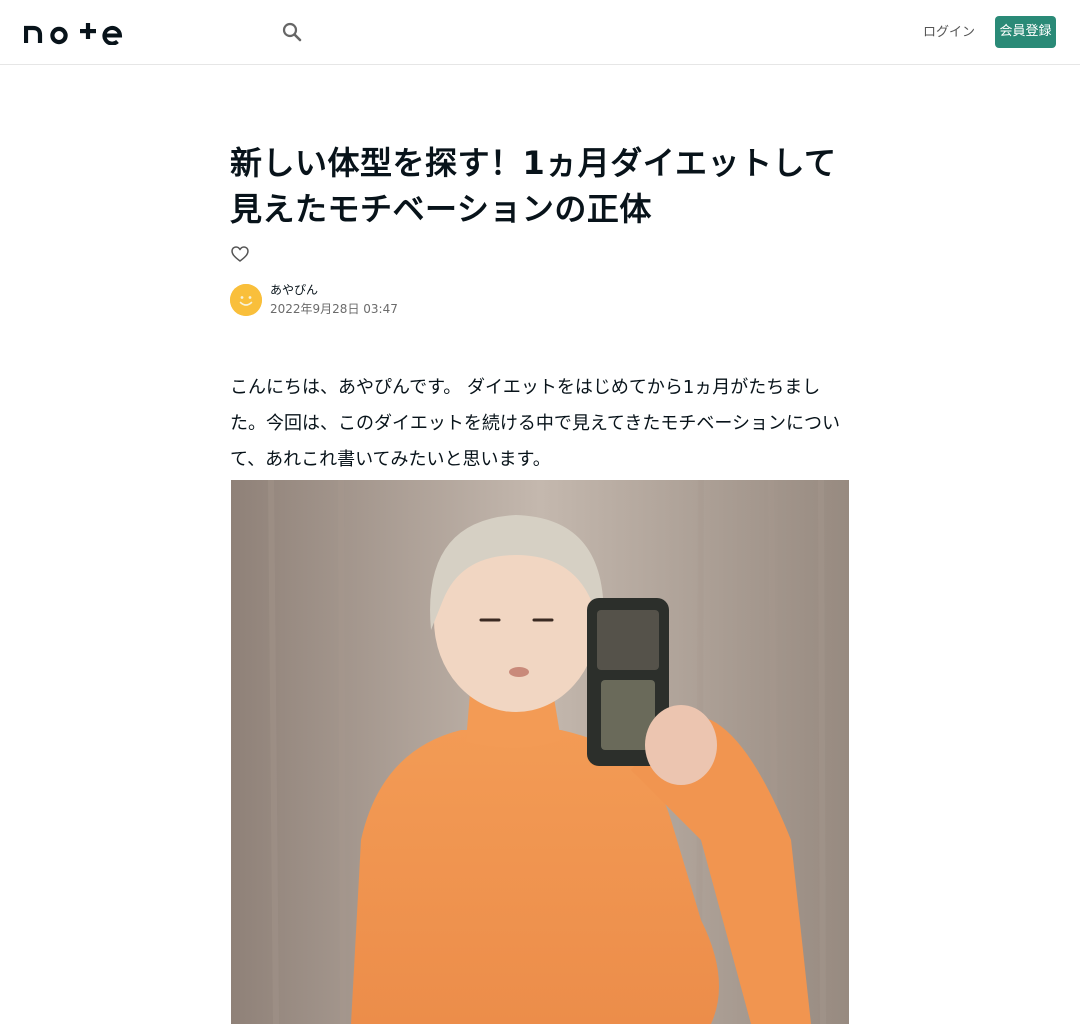  I want to click on like-button, so click(240, 254).